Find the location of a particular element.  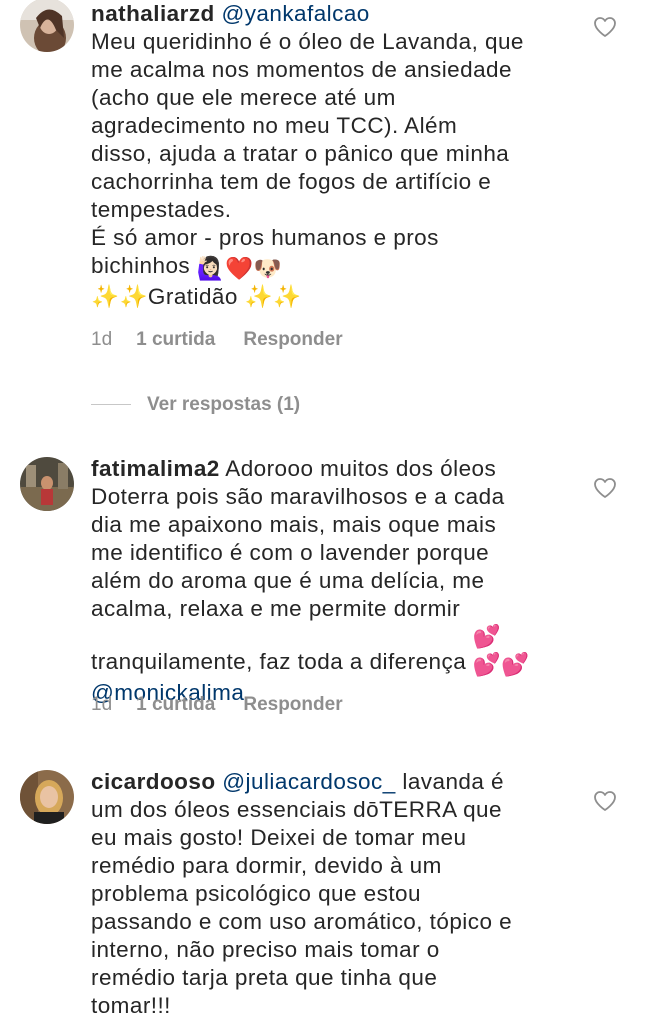

comment-mention: @yankafalcao is located at coordinates (295, 13).